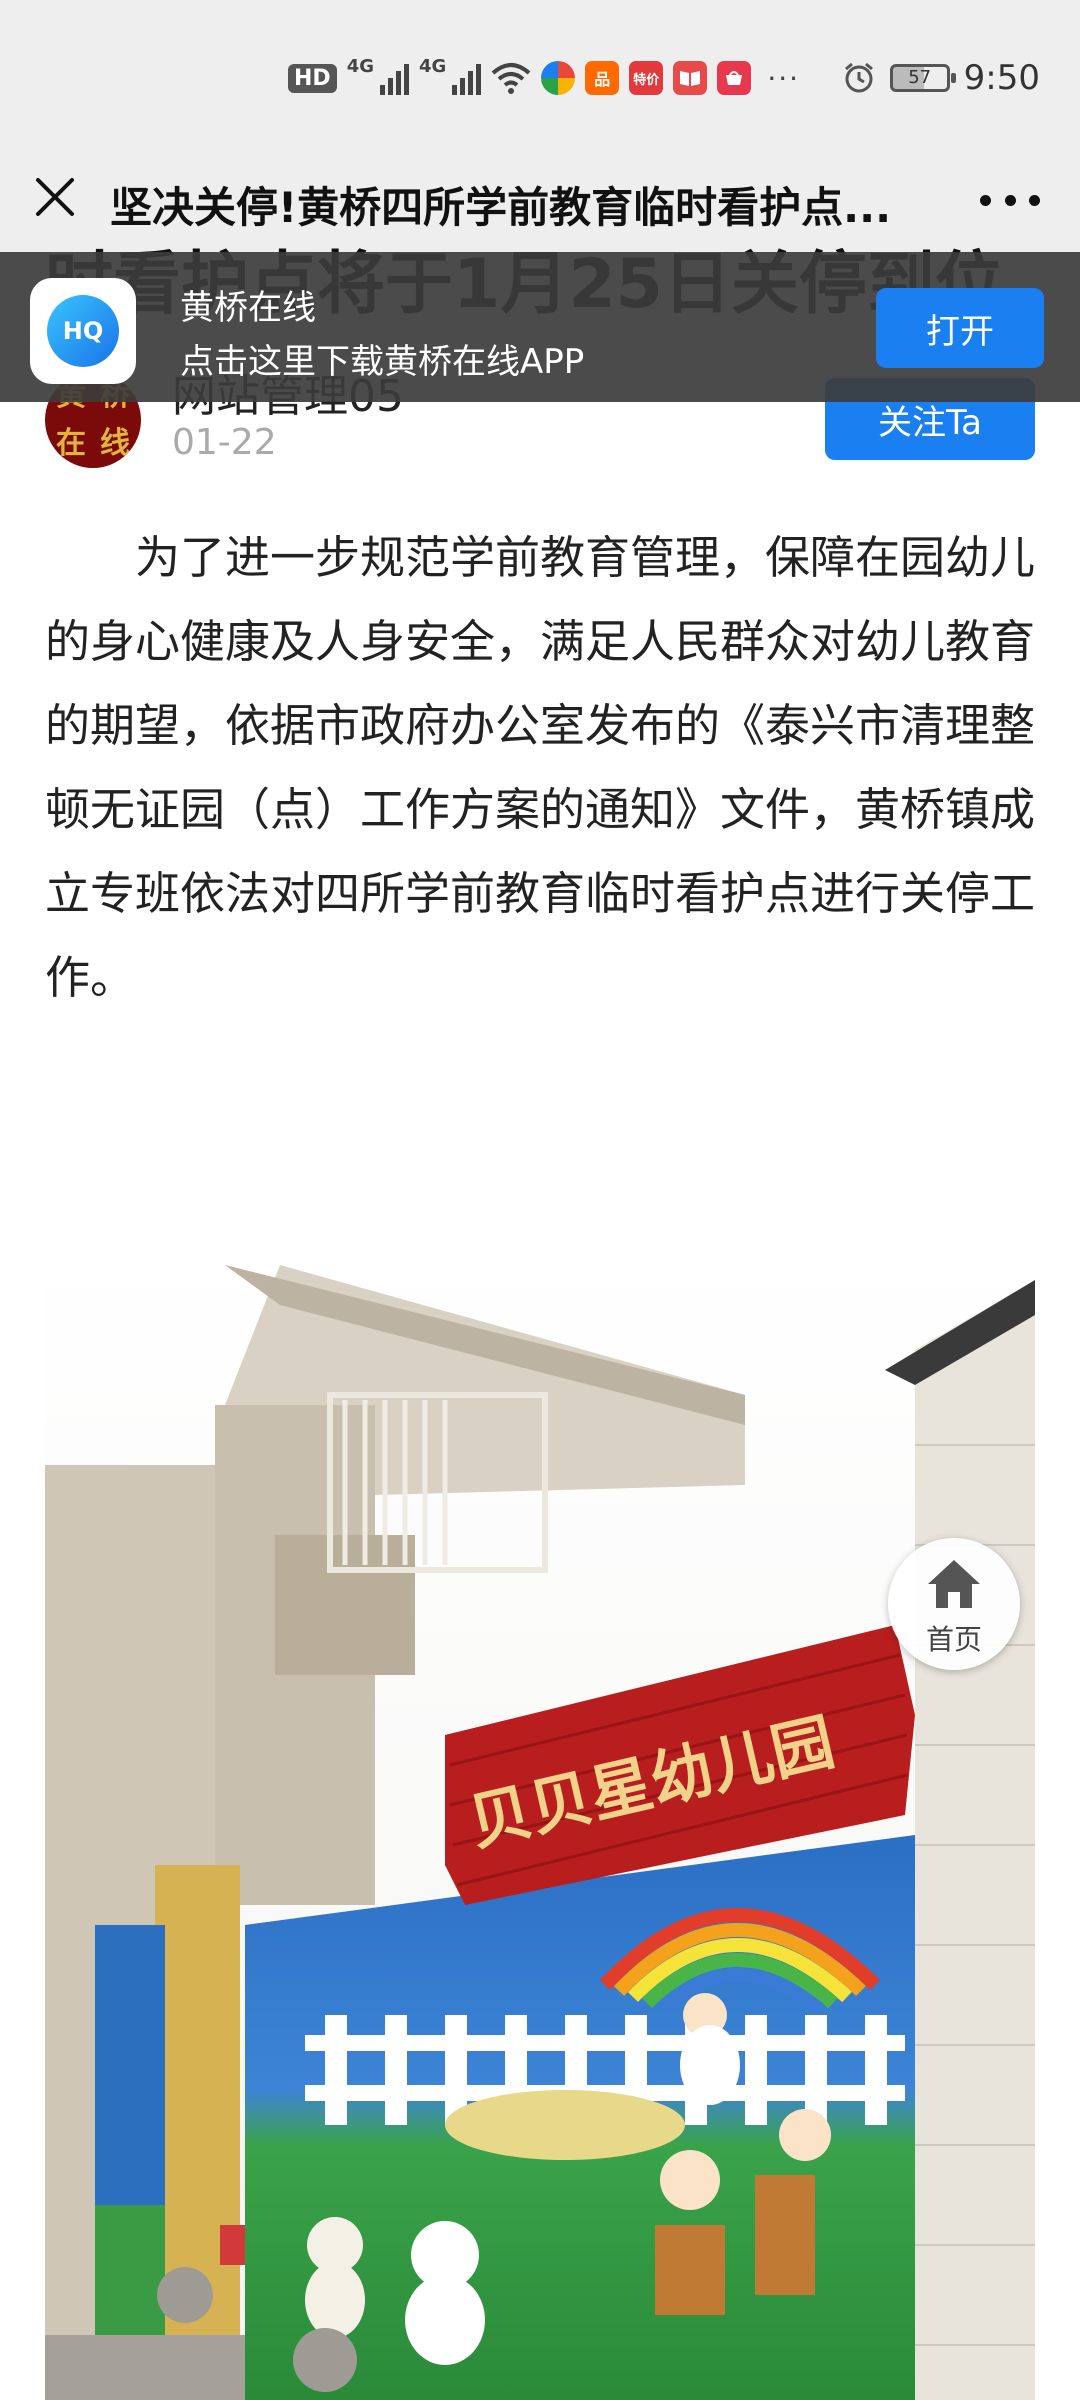 This screenshot has height=2400, width=1080. What do you see at coordinates (953, 1639) in the screenshot?
I see `home-label: 首页` at bounding box center [953, 1639].